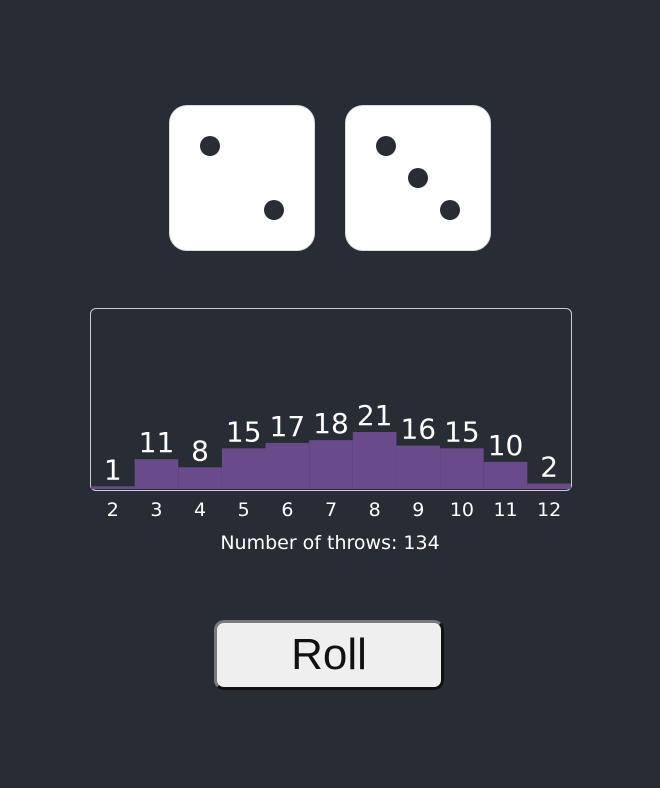 The image size is (660, 788). What do you see at coordinates (549, 467) in the screenshot?
I see `bar-value-label: 2` at bounding box center [549, 467].